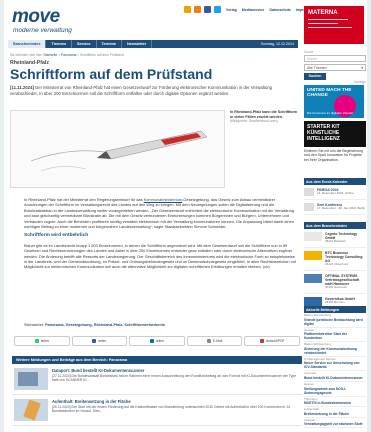 The width and height of the screenshot is (371, 432). I want to click on ad-tc-subtext: Die Kommune im digitalen Wandel, so click(330, 113).